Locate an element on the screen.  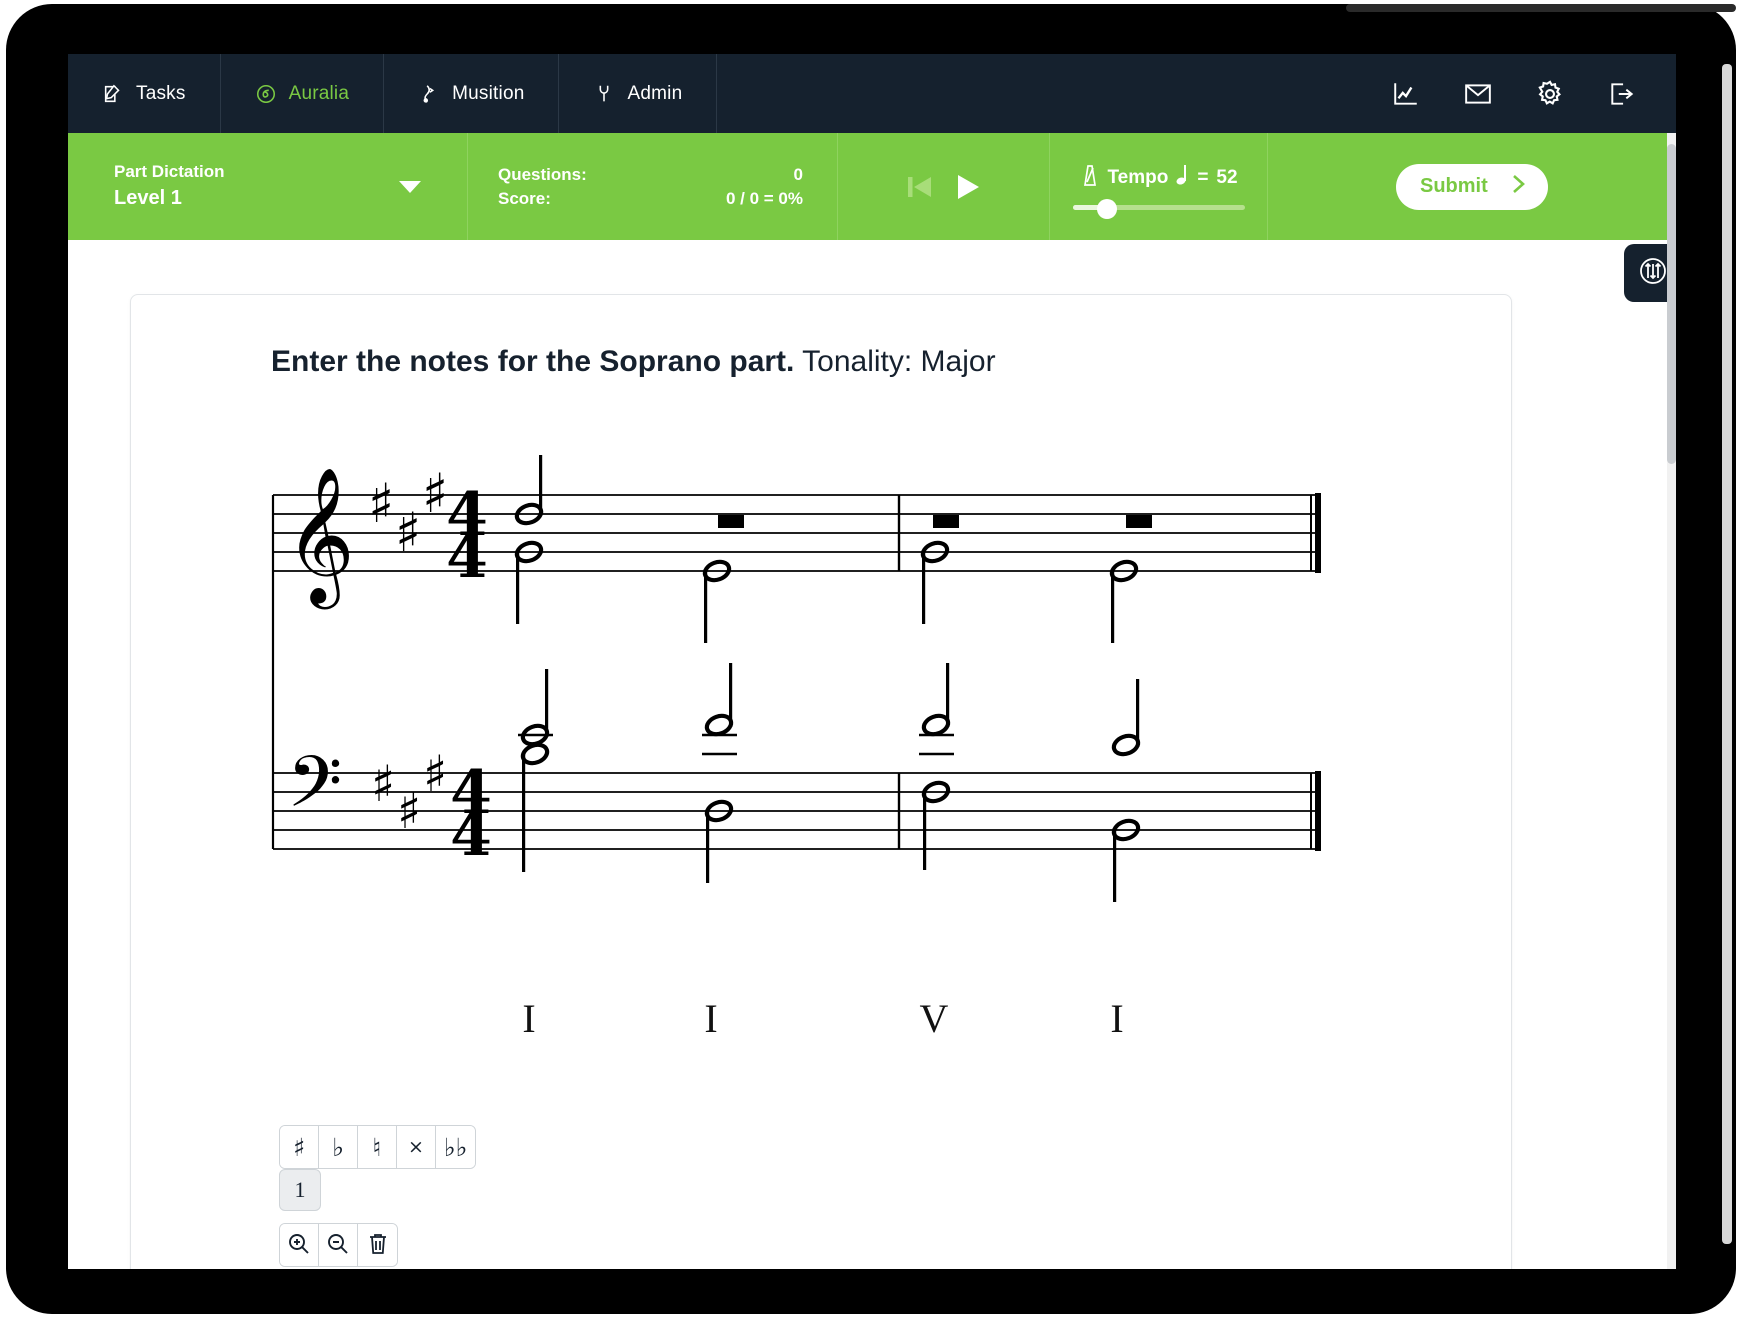
tempo-slider is located at coordinates (1158, 208).